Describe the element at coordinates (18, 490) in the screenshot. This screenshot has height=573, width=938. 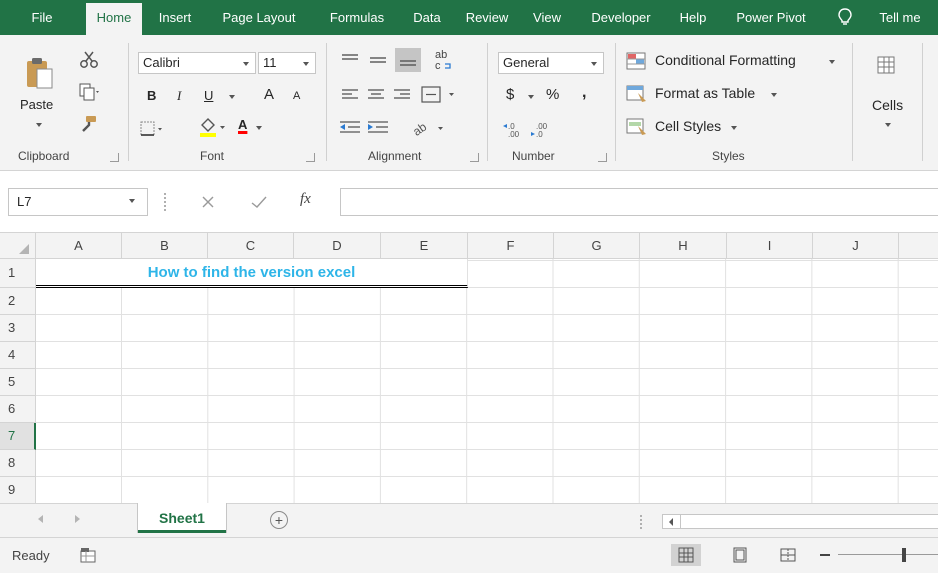
I see `row-header-9: 9` at that location.